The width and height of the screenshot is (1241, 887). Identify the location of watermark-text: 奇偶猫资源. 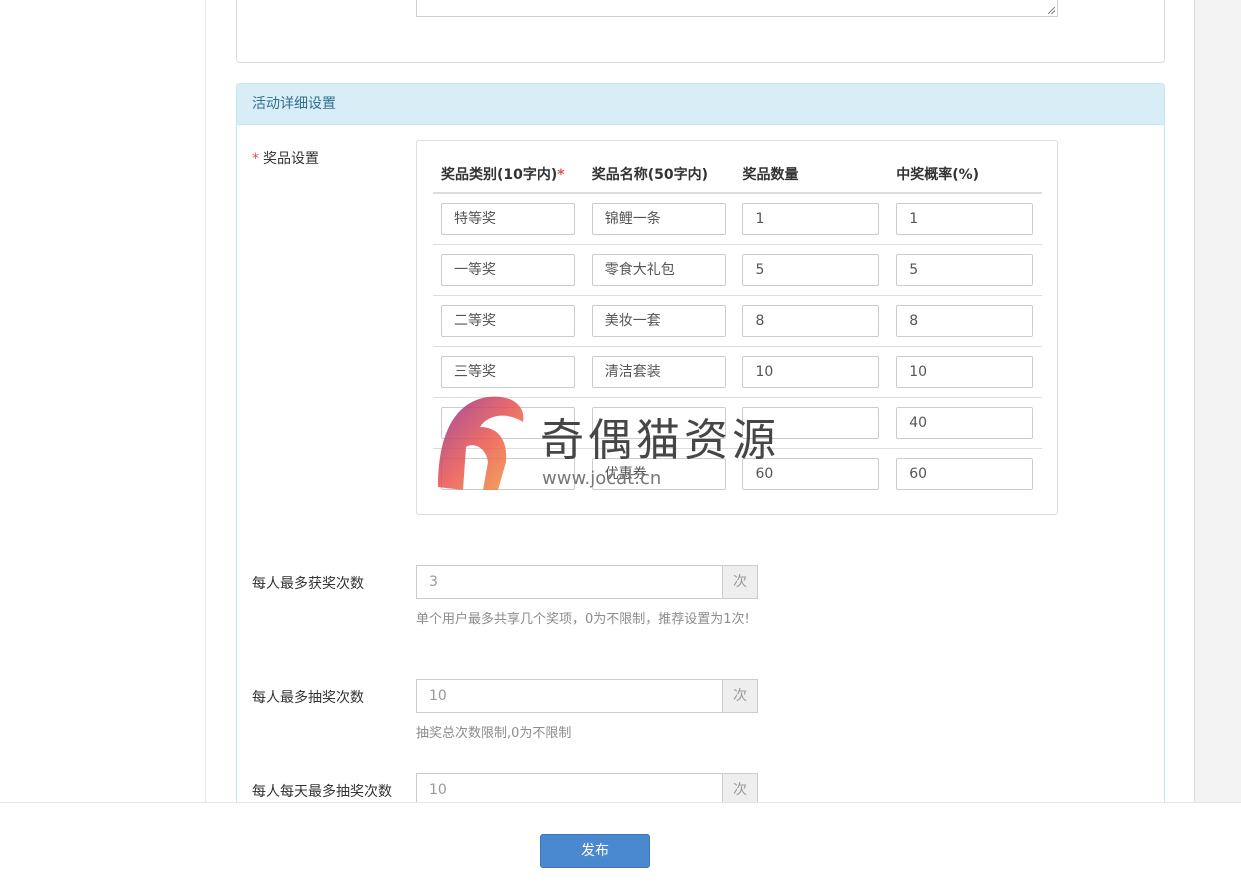
(660, 440).